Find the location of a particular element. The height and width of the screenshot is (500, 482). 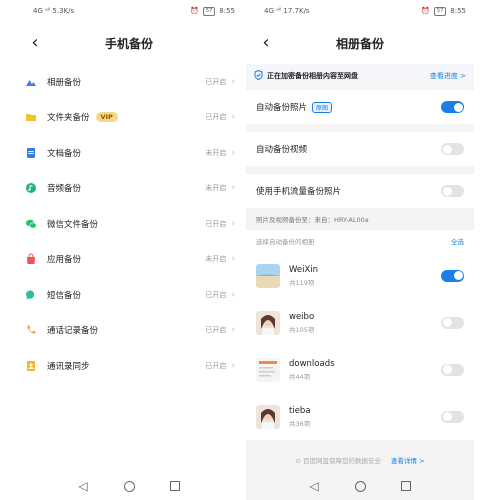

backup-option-row: 应用备份 未开启 › is located at coordinates (129, 260).